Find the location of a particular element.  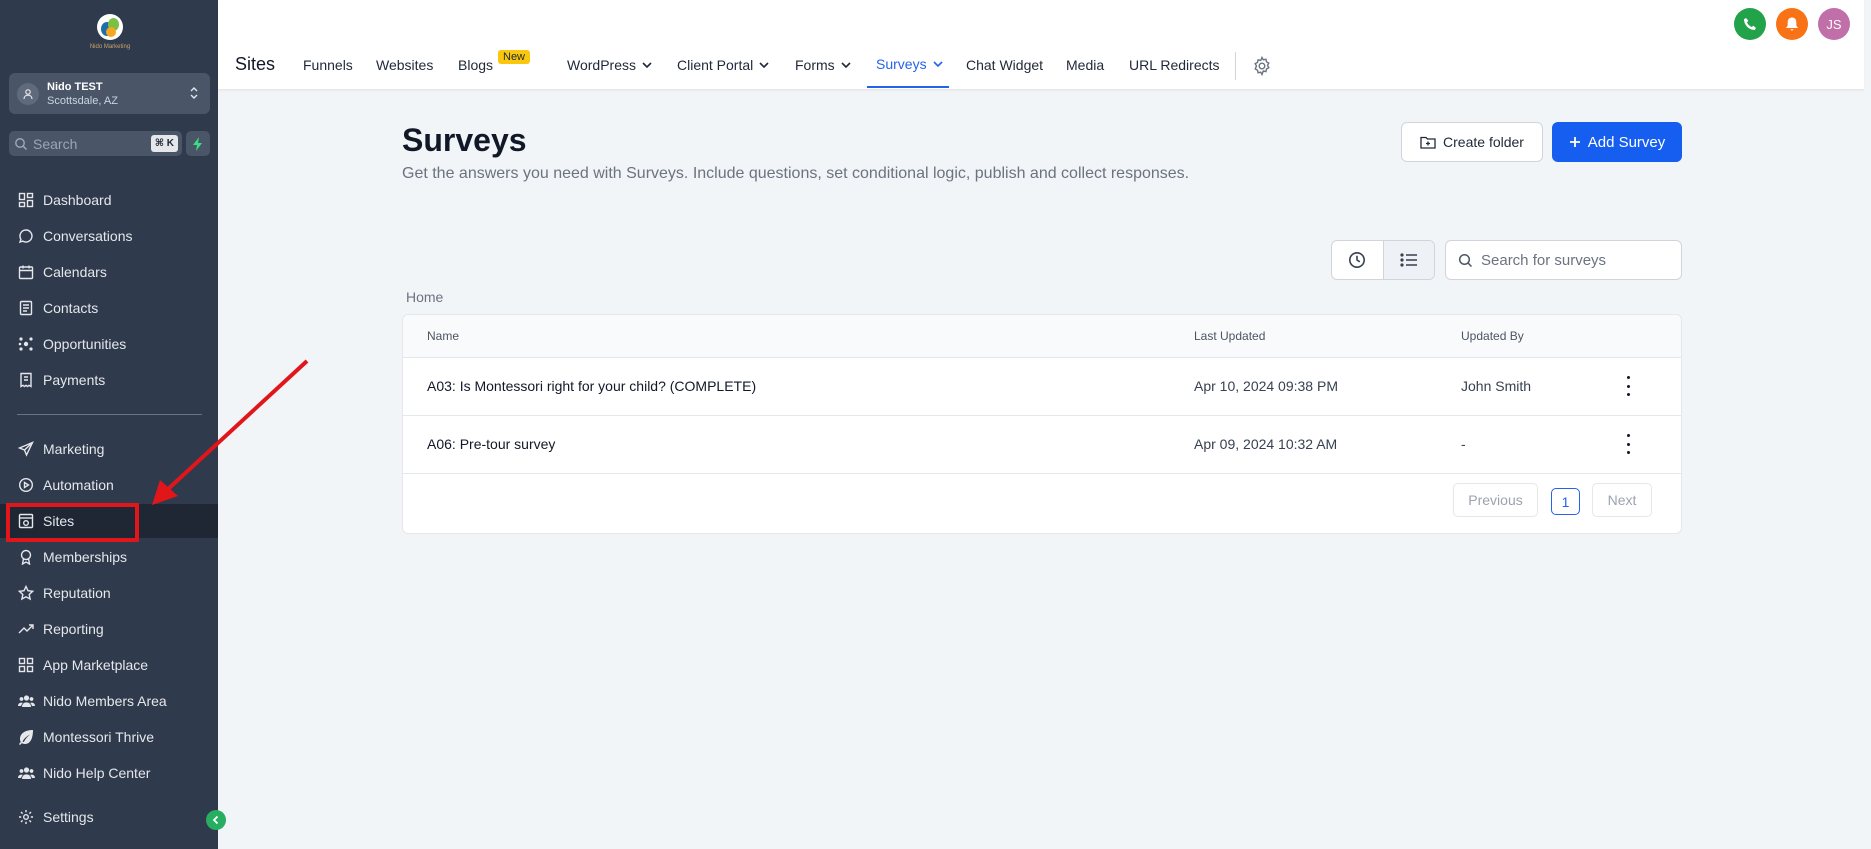

sidebar-item-label: Reporting is located at coordinates (73, 629).